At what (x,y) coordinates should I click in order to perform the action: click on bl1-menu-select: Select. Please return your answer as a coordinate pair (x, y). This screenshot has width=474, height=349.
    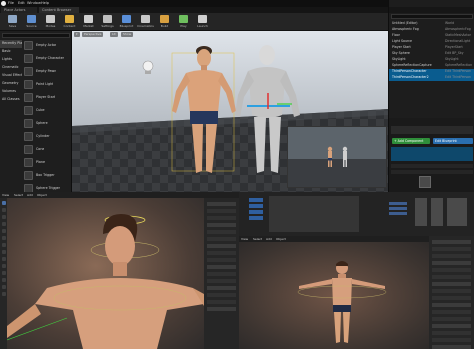
    Looking at the image, I should click on (18, 195).